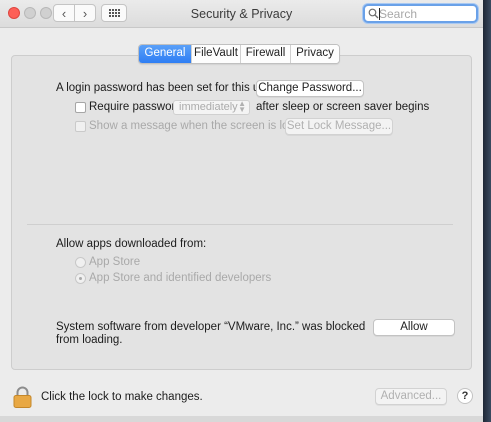  I want to click on blocked-software-text-line2: from loading., so click(89, 340).